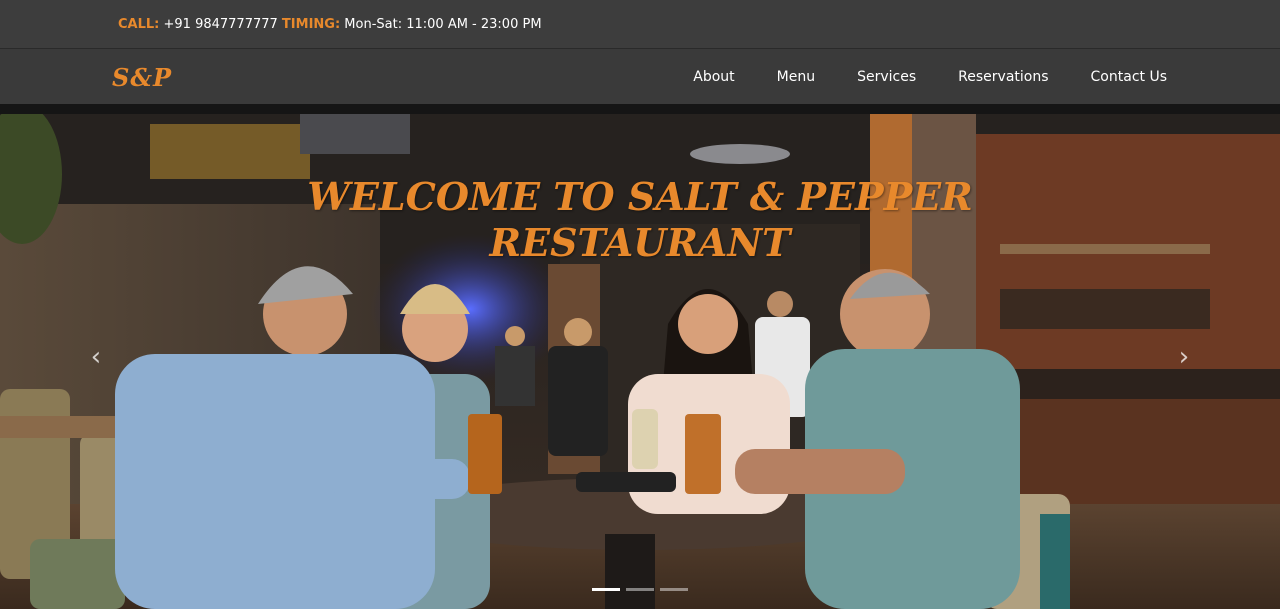  What do you see at coordinates (139, 24) in the screenshot?
I see `call-label: CALL:` at bounding box center [139, 24].